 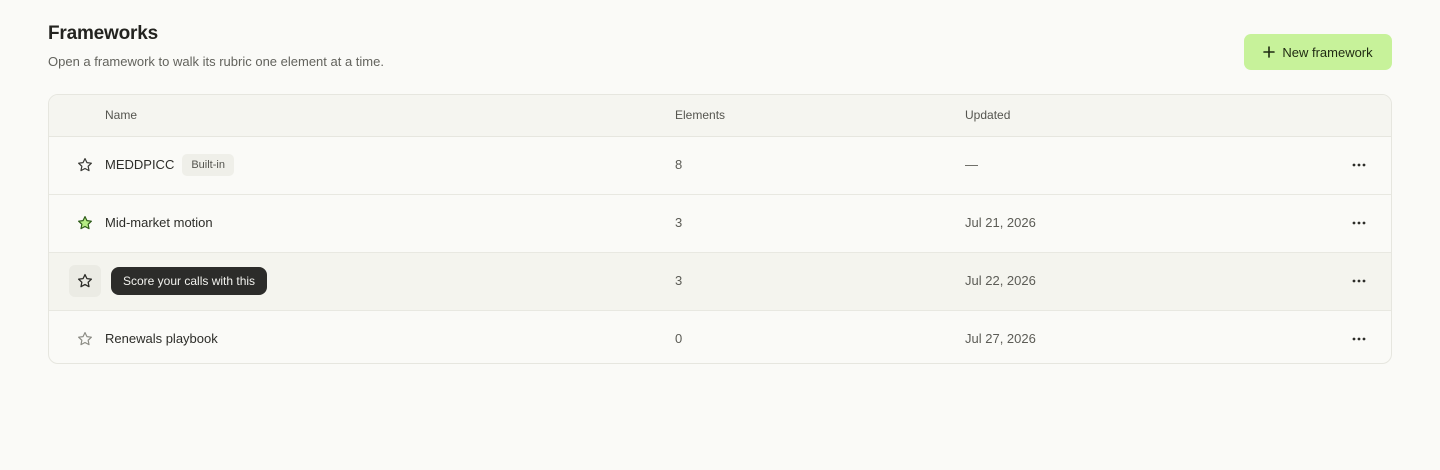 What do you see at coordinates (700, 115) in the screenshot?
I see `column-header-elements: Elements` at bounding box center [700, 115].